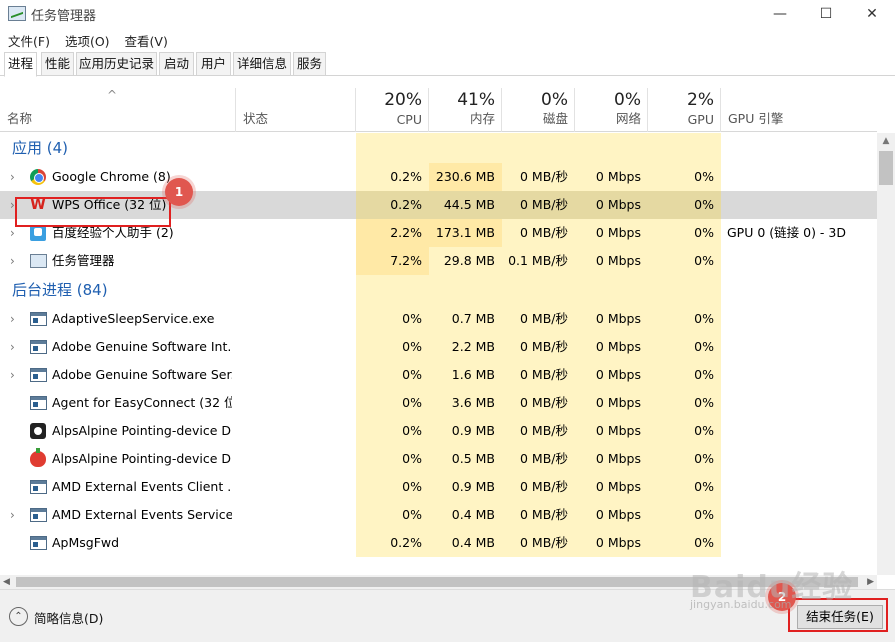  What do you see at coordinates (700, 100) in the screenshot?
I see `gpu-total: 2%` at bounding box center [700, 100].